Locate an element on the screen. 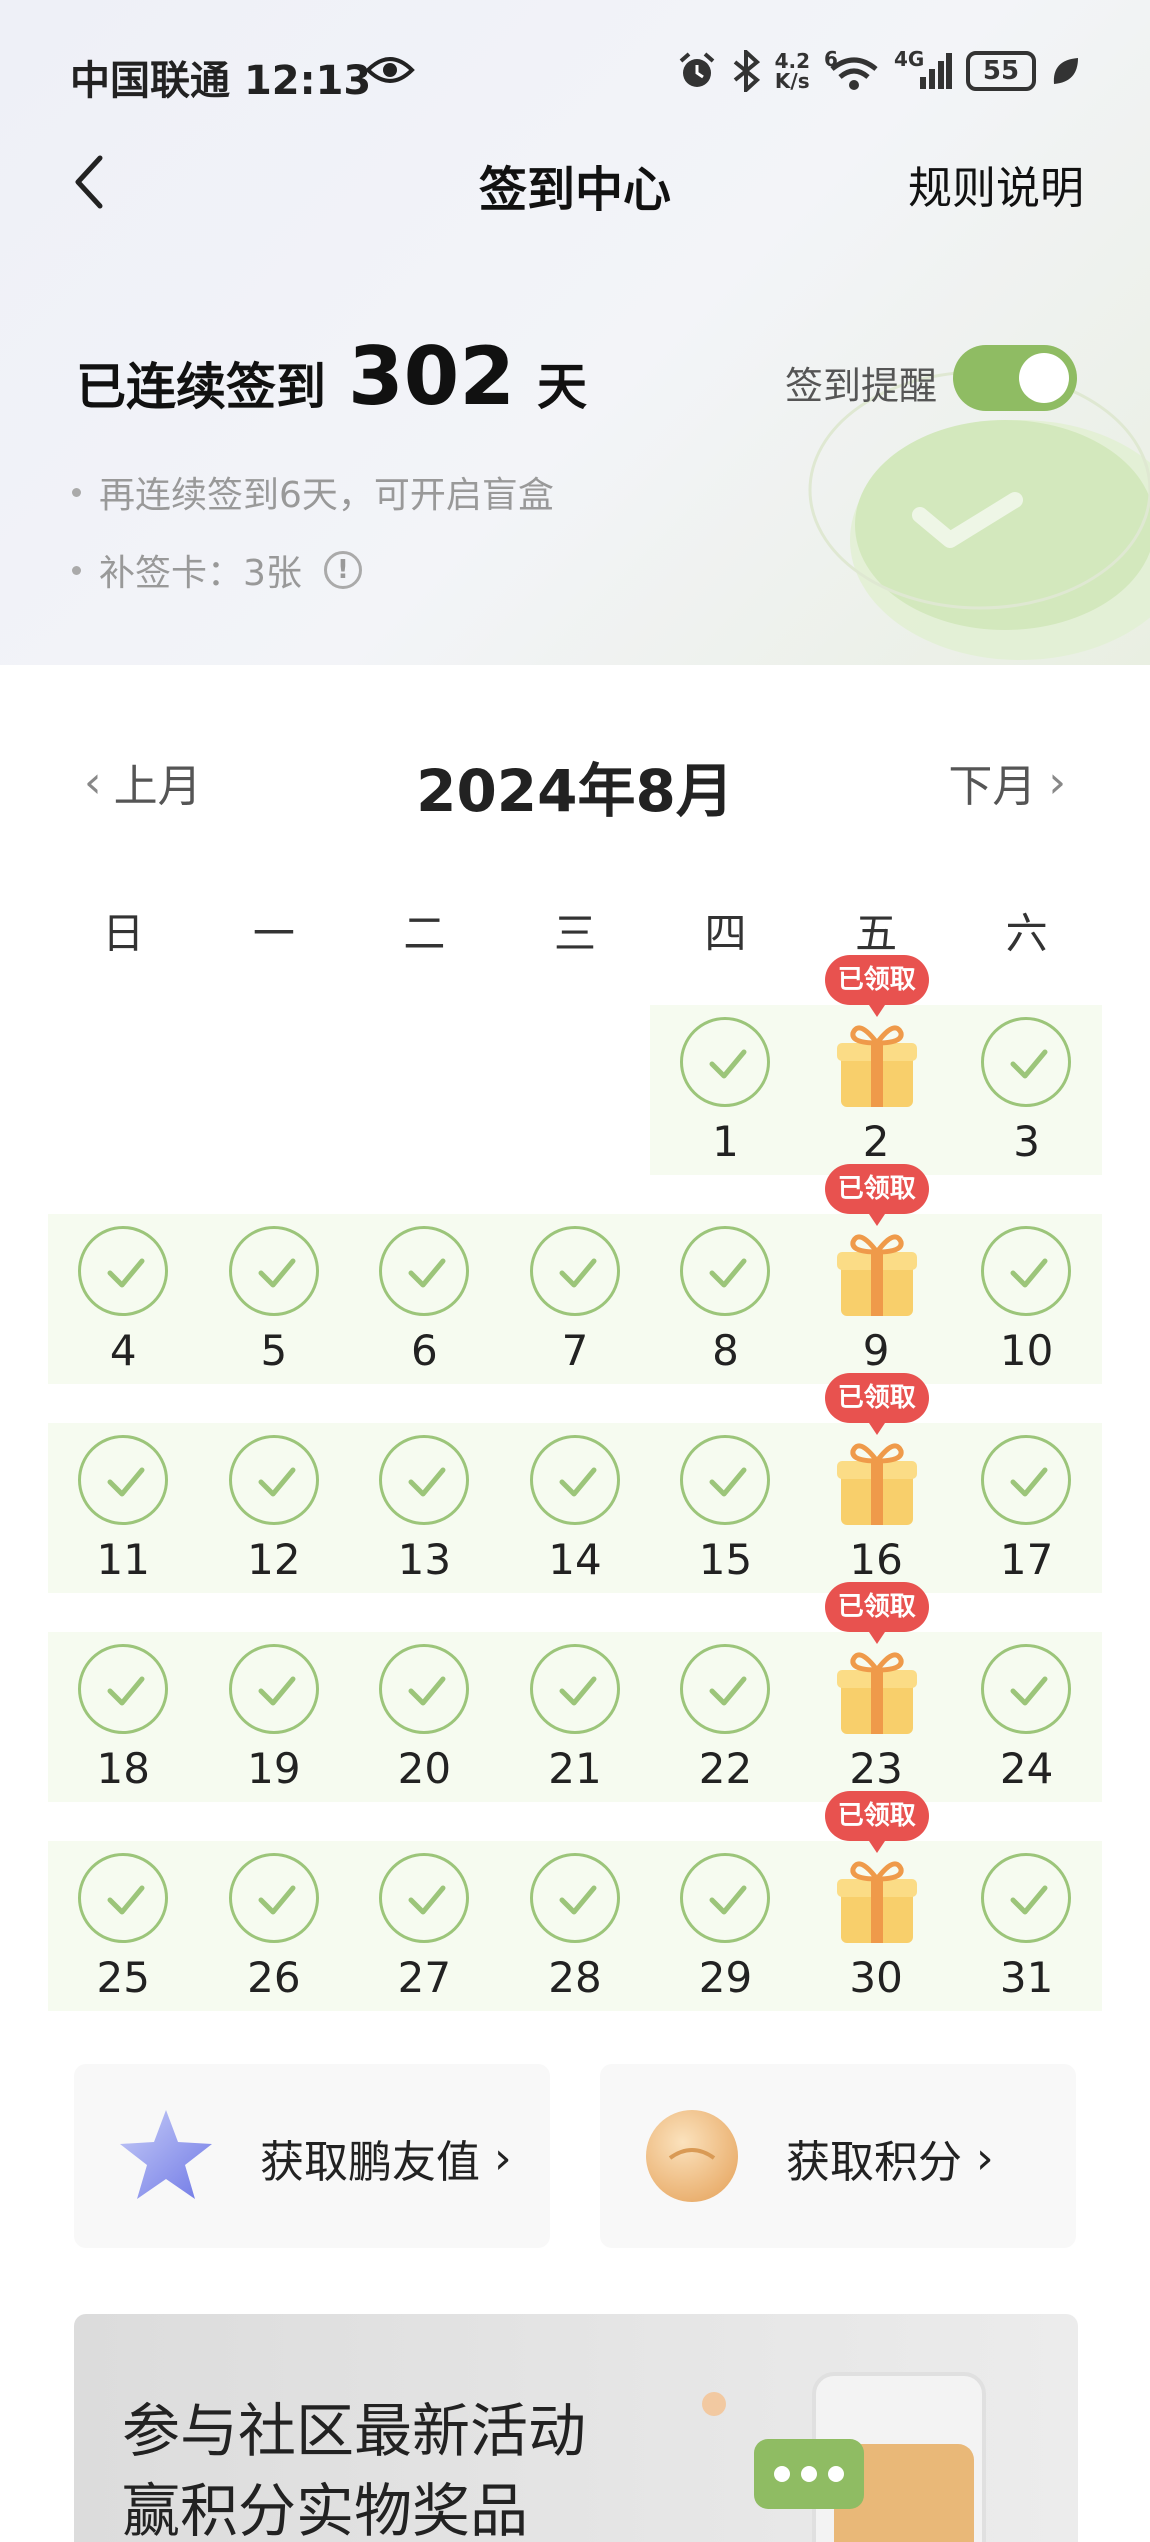 Image resolution: width=1150 pixels, height=2542 pixels. day-number: 7 is located at coordinates (575, 1350).